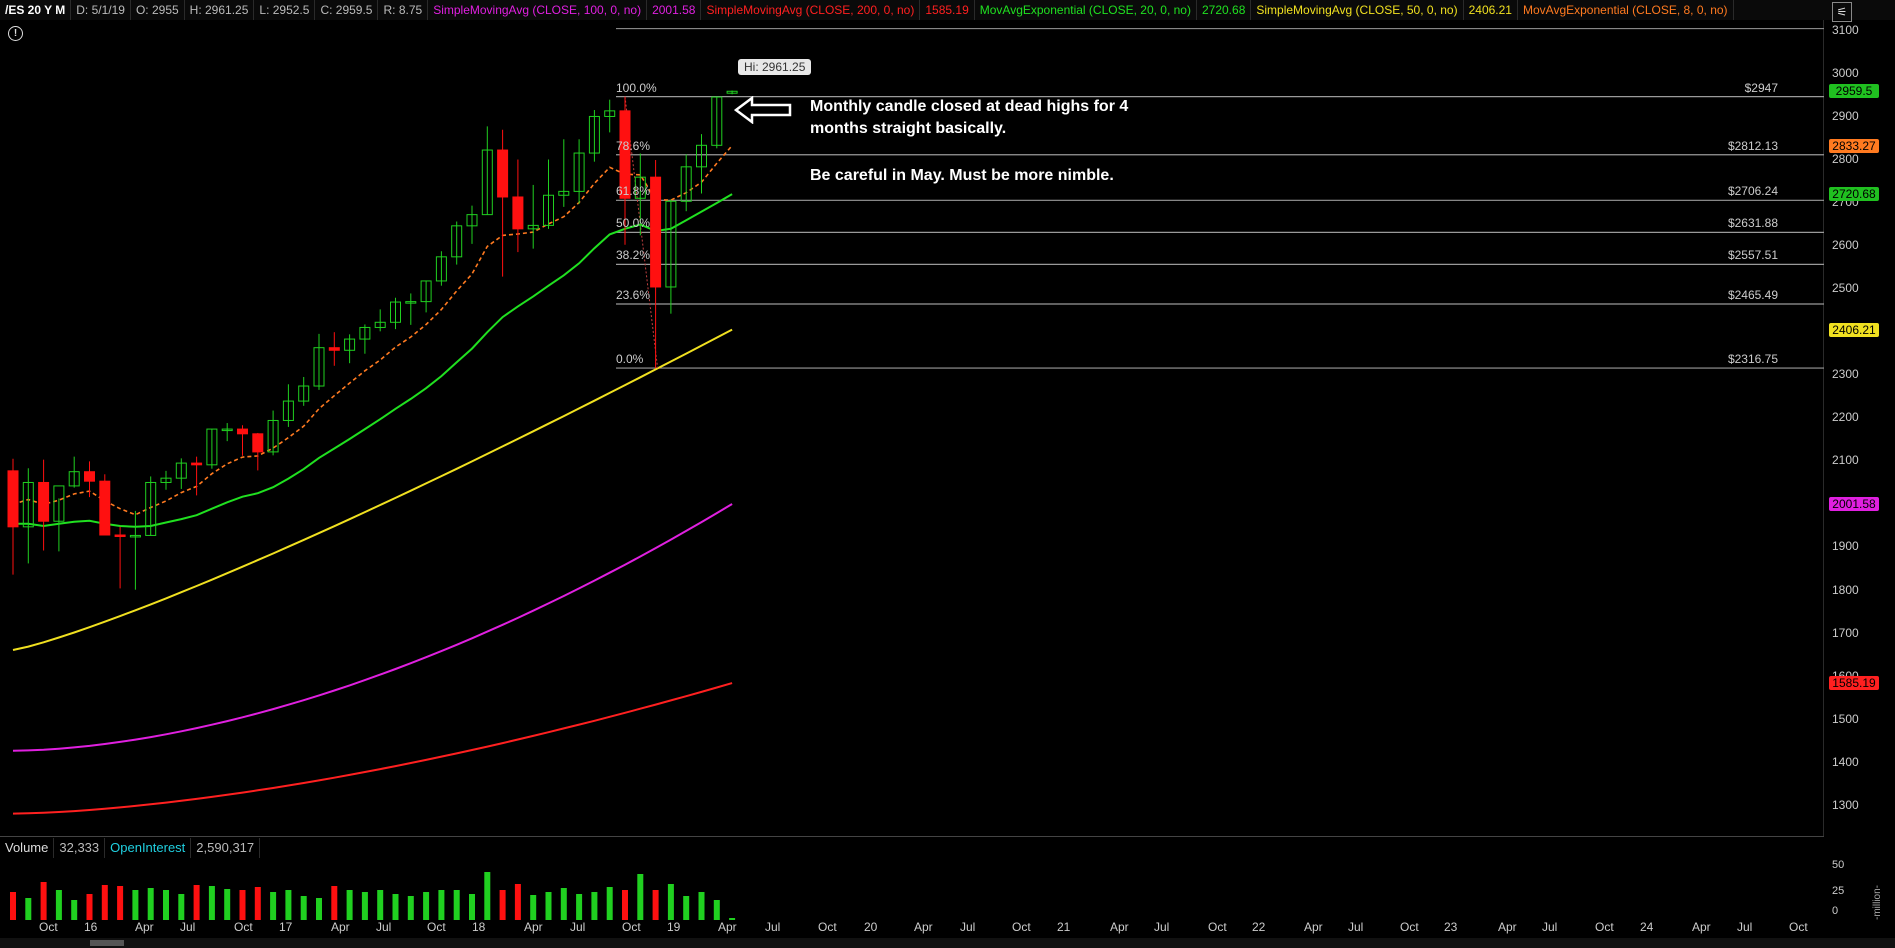 The image size is (1895, 948). Describe the element at coordinates (479, 927) in the screenshot. I see `time-axis-tick: 18` at that location.